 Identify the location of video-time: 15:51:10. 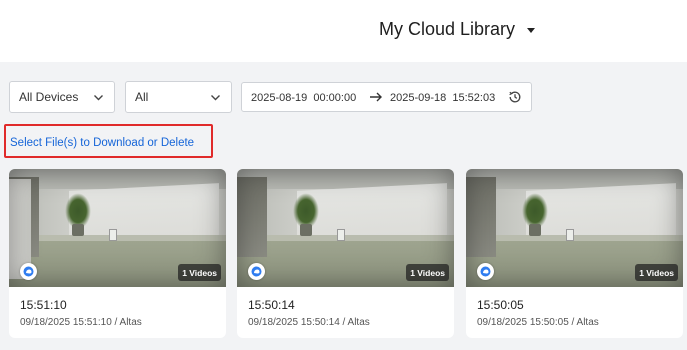
(43, 305).